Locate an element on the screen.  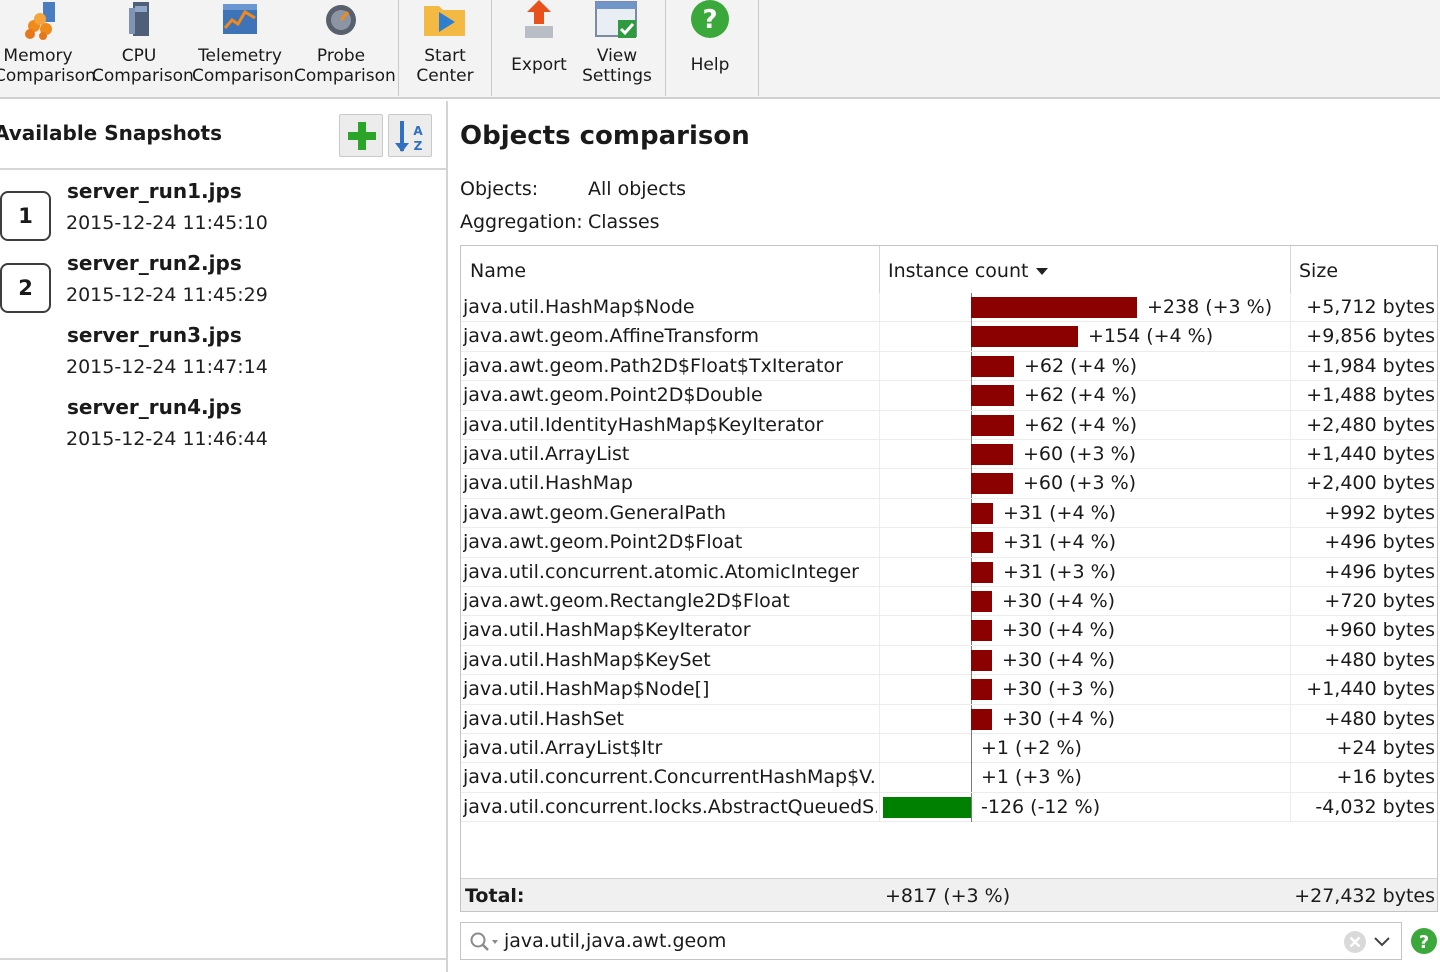
memory-comparison-button: Memory Comparison is located at coordinates (41, 48).